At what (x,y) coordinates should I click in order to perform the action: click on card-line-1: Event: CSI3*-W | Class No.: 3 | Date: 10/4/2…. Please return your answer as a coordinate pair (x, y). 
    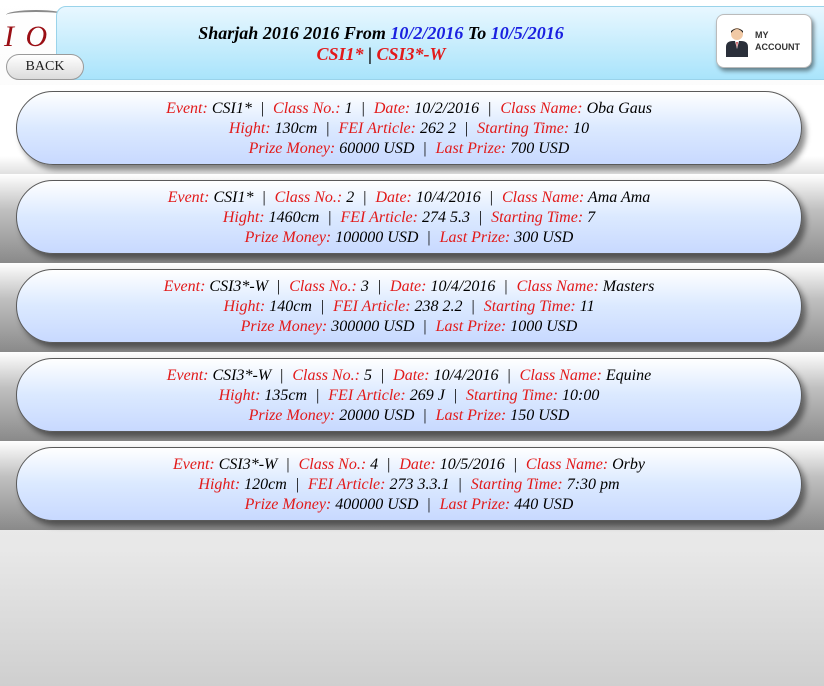
    Looking at the image, I should click on (409, 287).